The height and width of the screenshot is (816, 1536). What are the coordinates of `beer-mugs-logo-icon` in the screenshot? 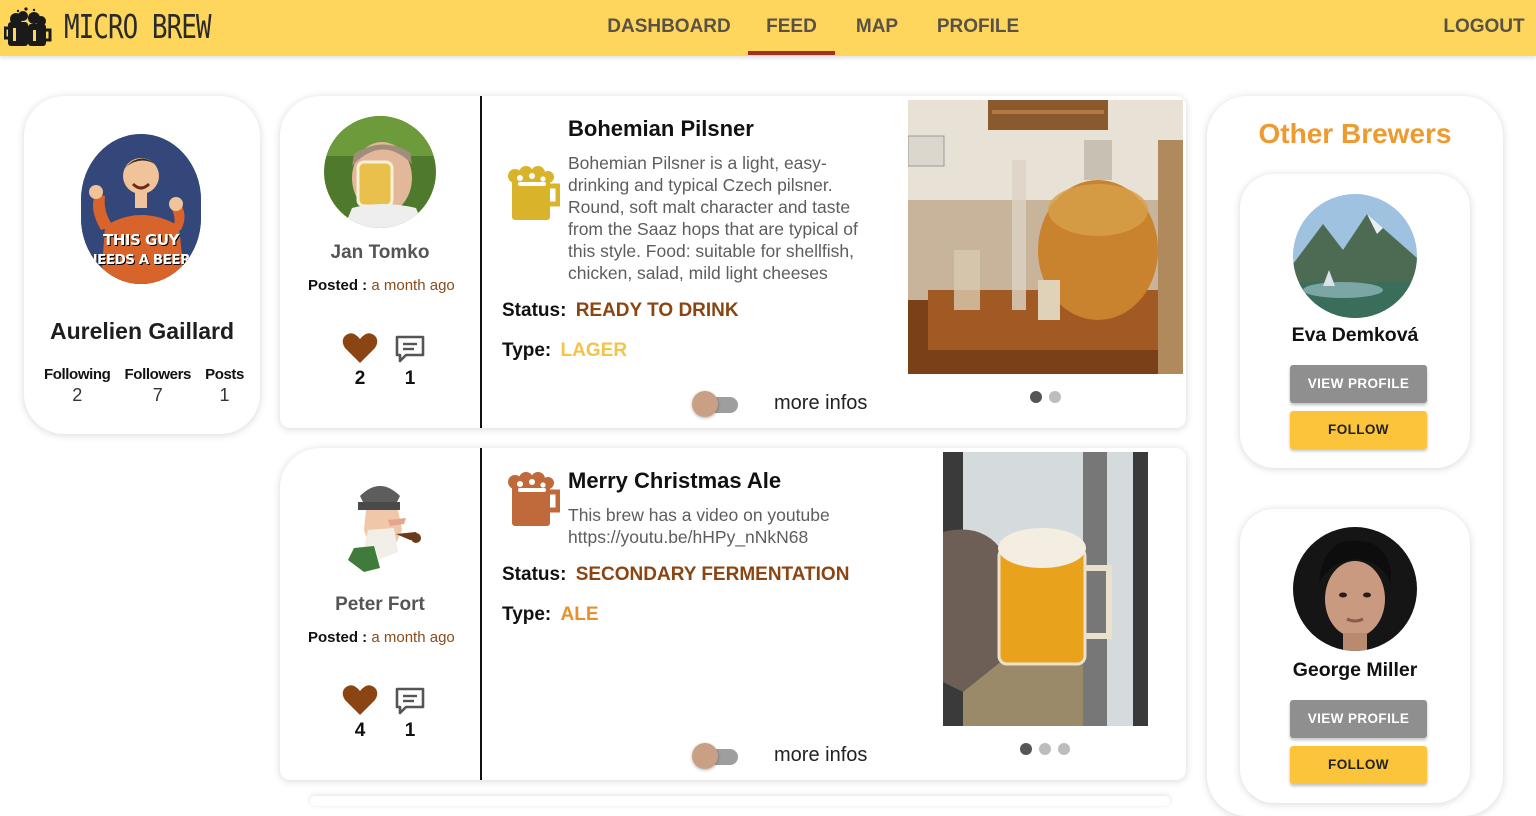 It's located at (28, 26).